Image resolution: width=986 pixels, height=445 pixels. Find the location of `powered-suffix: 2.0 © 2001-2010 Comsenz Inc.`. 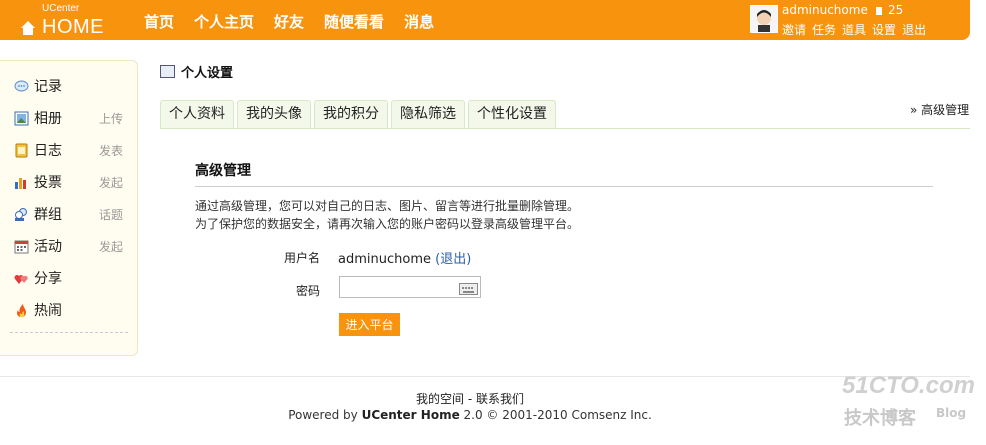

powered-suffix: 2.0 © 2001-2010 Comsenz Inc. is located at coordinates (555, 415).